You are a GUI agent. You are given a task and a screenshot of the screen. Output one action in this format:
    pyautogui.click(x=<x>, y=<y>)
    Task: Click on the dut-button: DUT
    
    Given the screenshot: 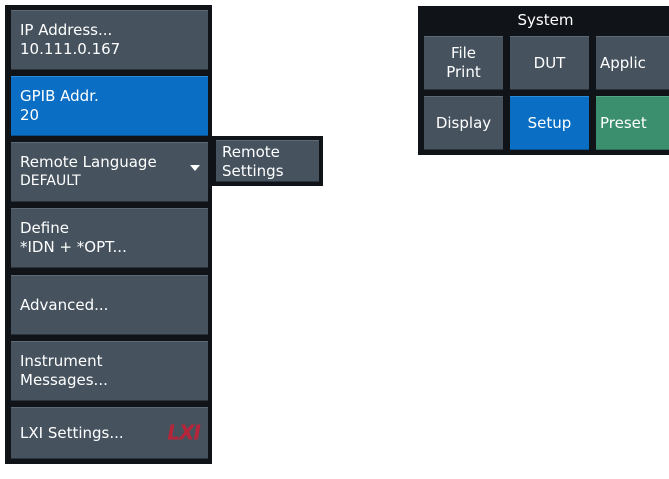 What is the action you would take?
    pyautogui.click(x=549, y=63)
    